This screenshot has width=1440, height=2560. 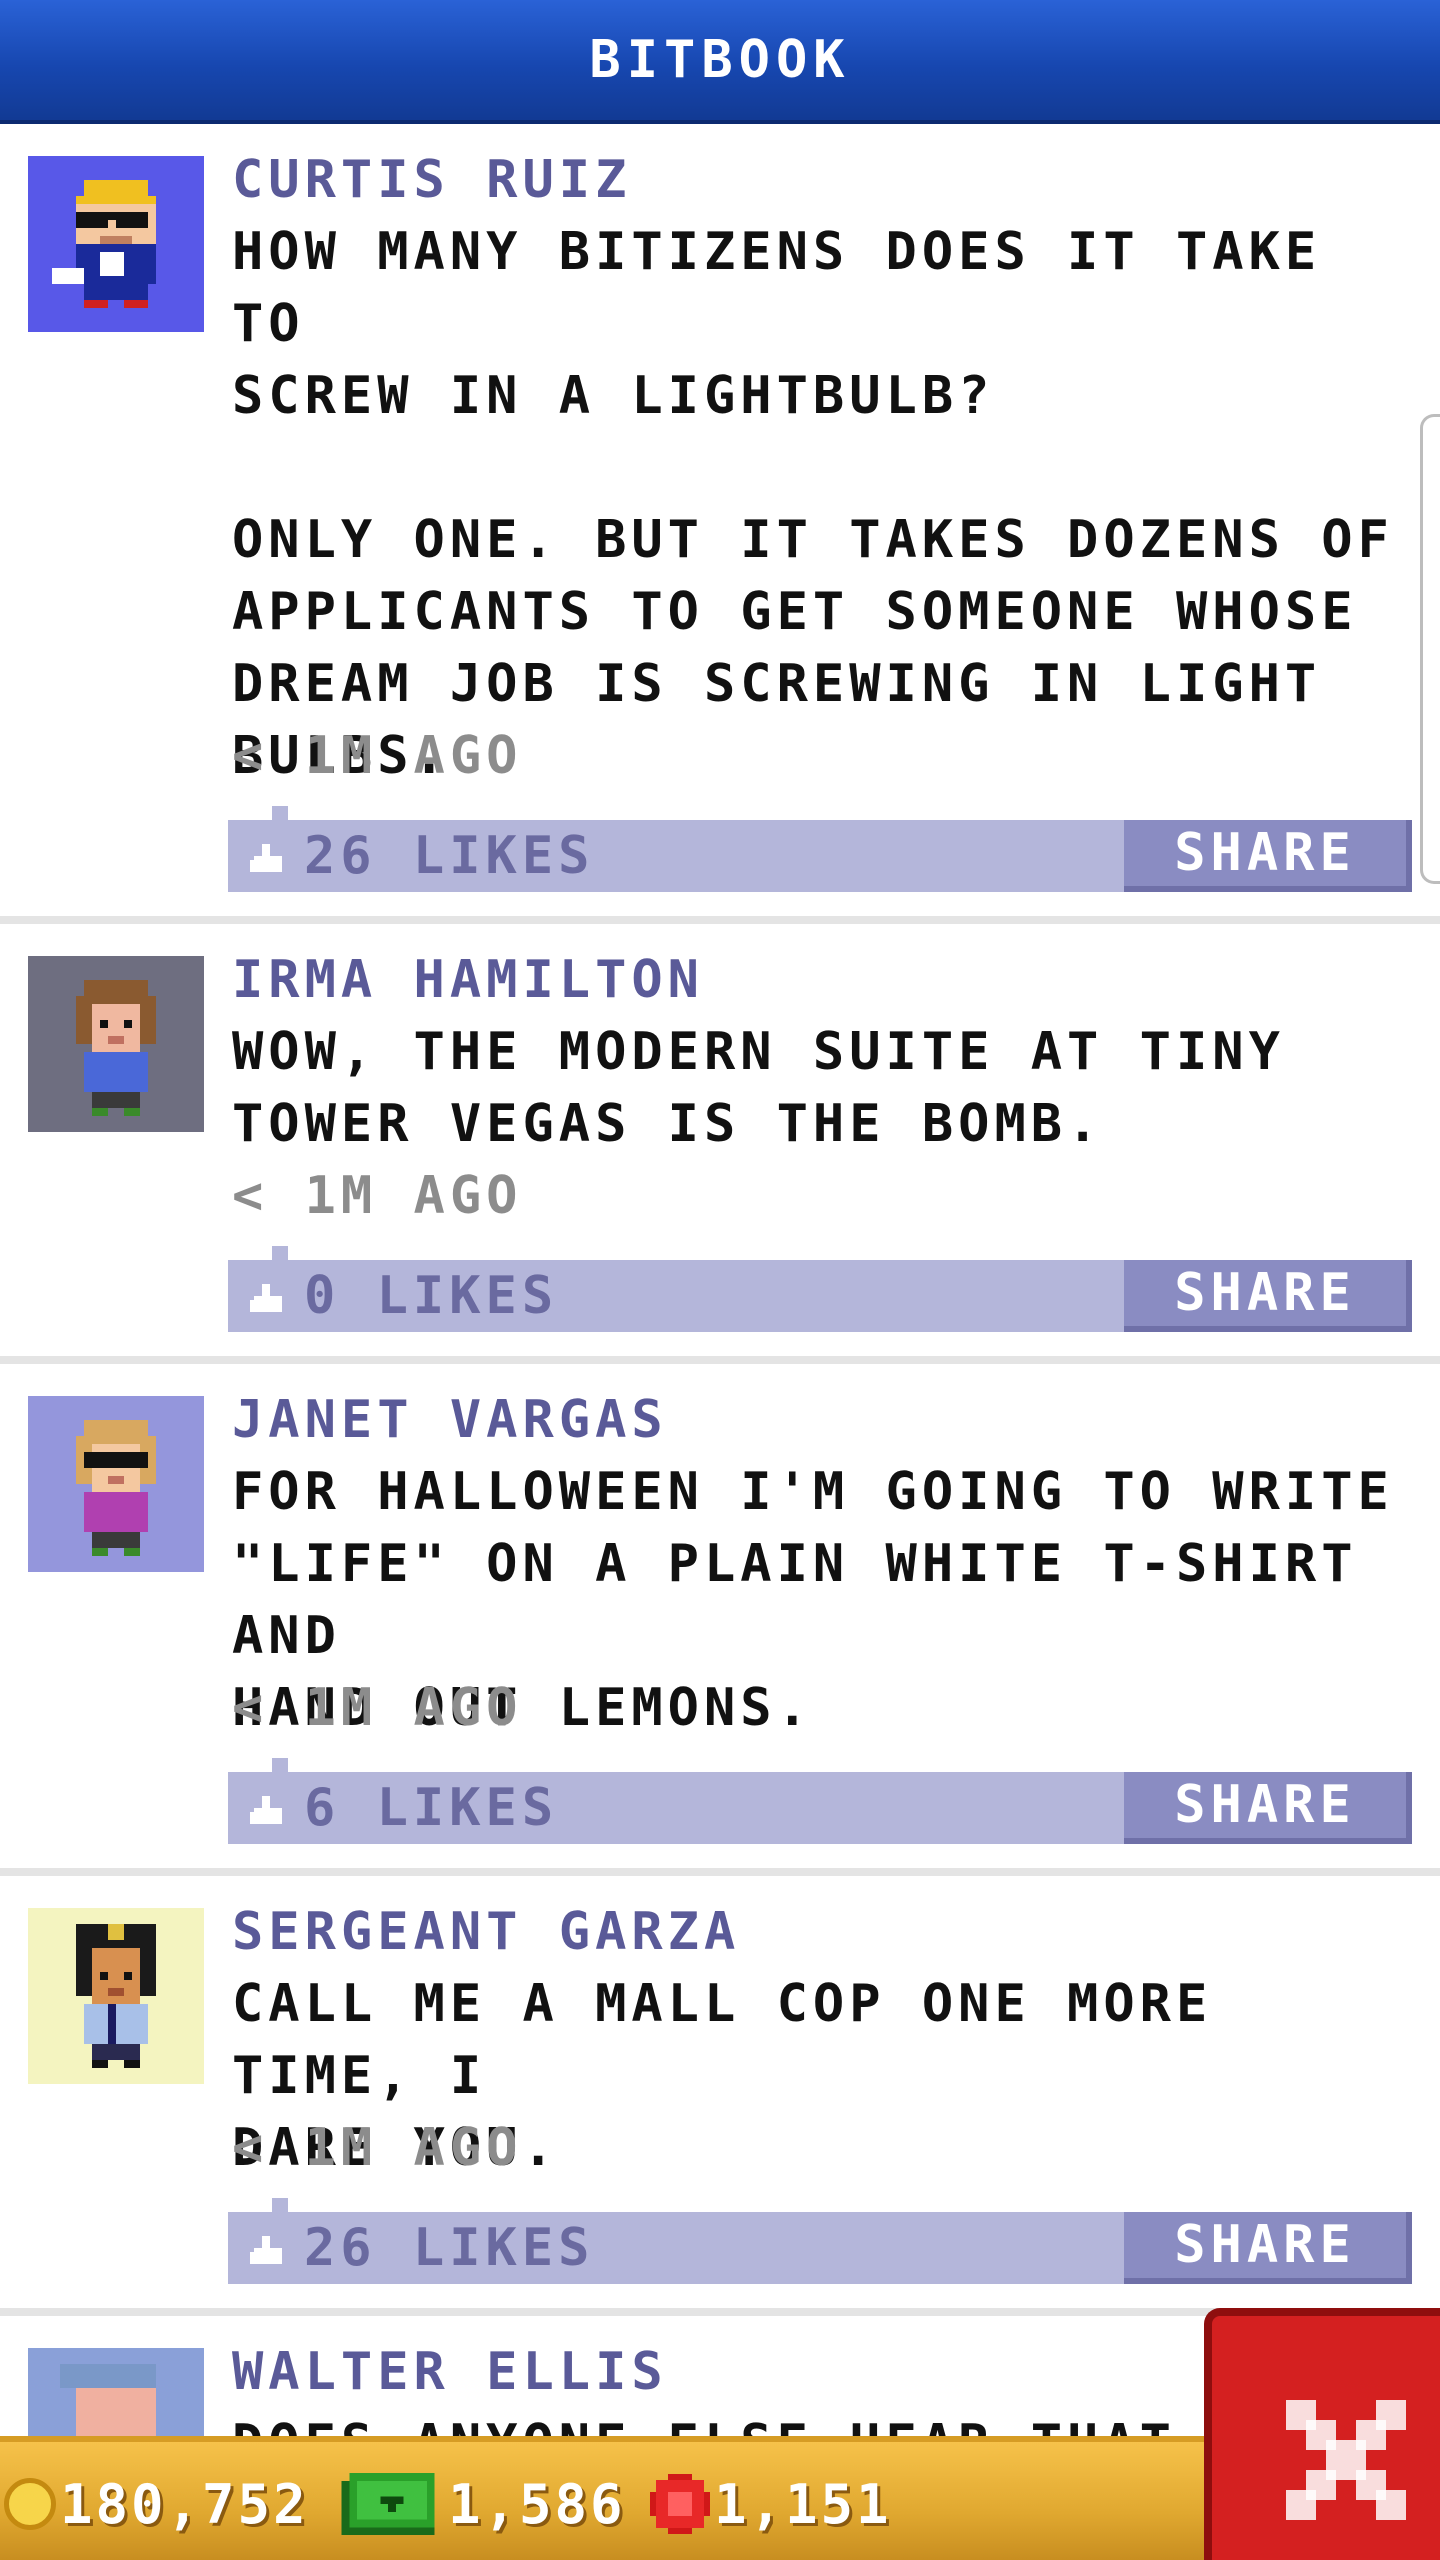 What do you see at coordinates (468, 980) in the screenshot?
I see `post-author: IRMA HAMILTON` at bounding box center [468, 980].